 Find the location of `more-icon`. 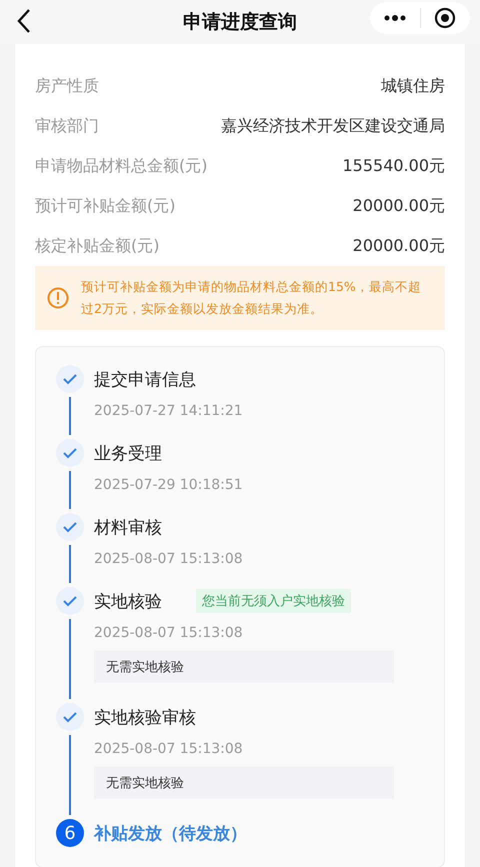

more-icon is located at coordinates (395, 18).